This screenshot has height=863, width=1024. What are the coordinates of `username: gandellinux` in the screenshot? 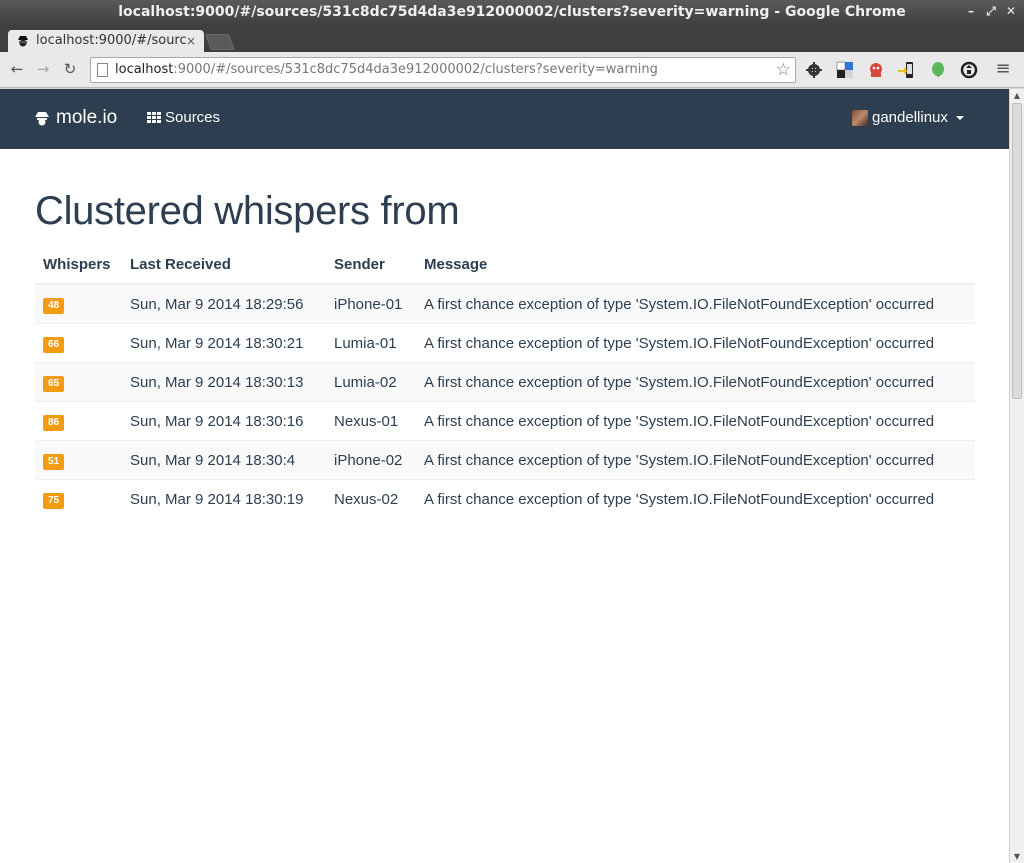 It's located at (910, 117).